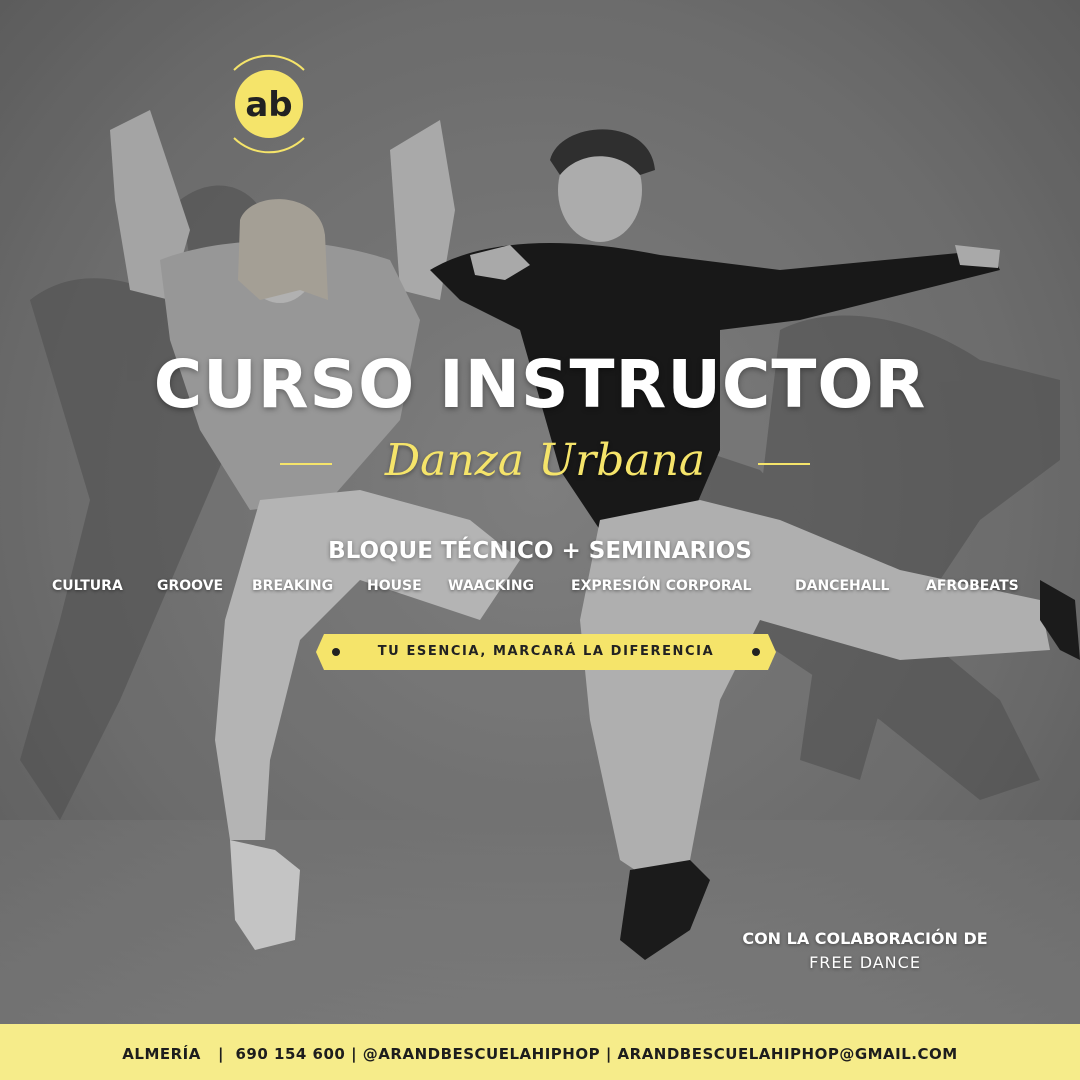 The width and height of the screenshot is (1080, 1080). I want to click on svg-text: ab, so click(268, 105).